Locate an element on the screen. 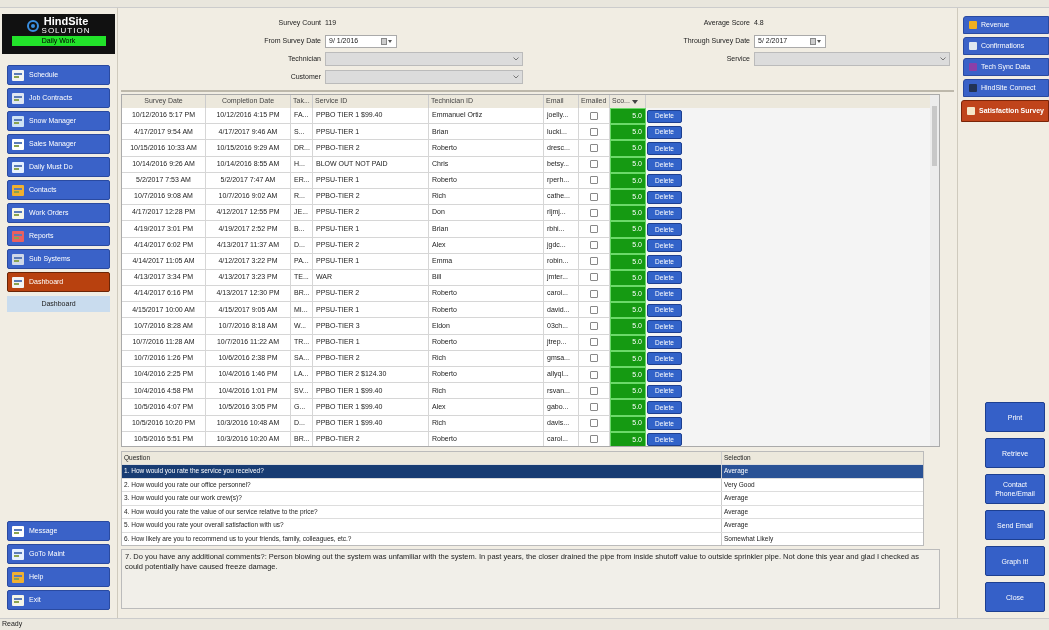 The image size is (1049, 630). ring-logo-icon is located at coordinates (32, 25).